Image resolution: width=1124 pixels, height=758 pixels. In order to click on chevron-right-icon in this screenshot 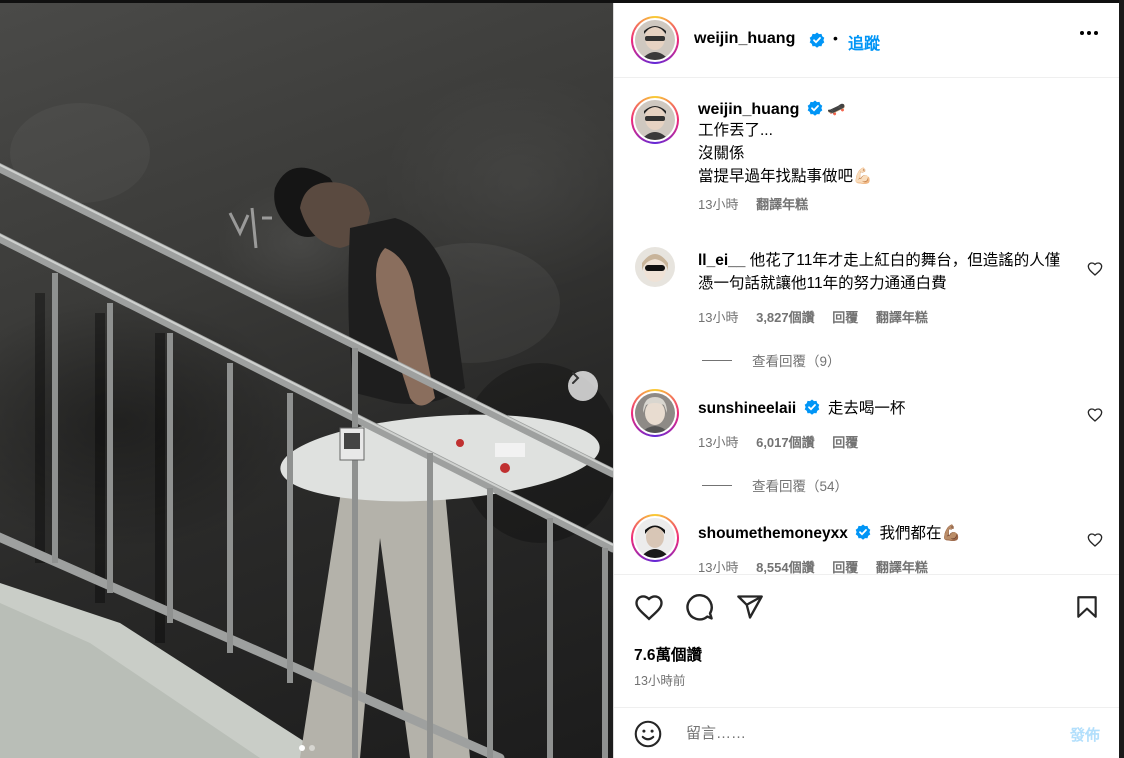, I will do `click(576, 378)`.